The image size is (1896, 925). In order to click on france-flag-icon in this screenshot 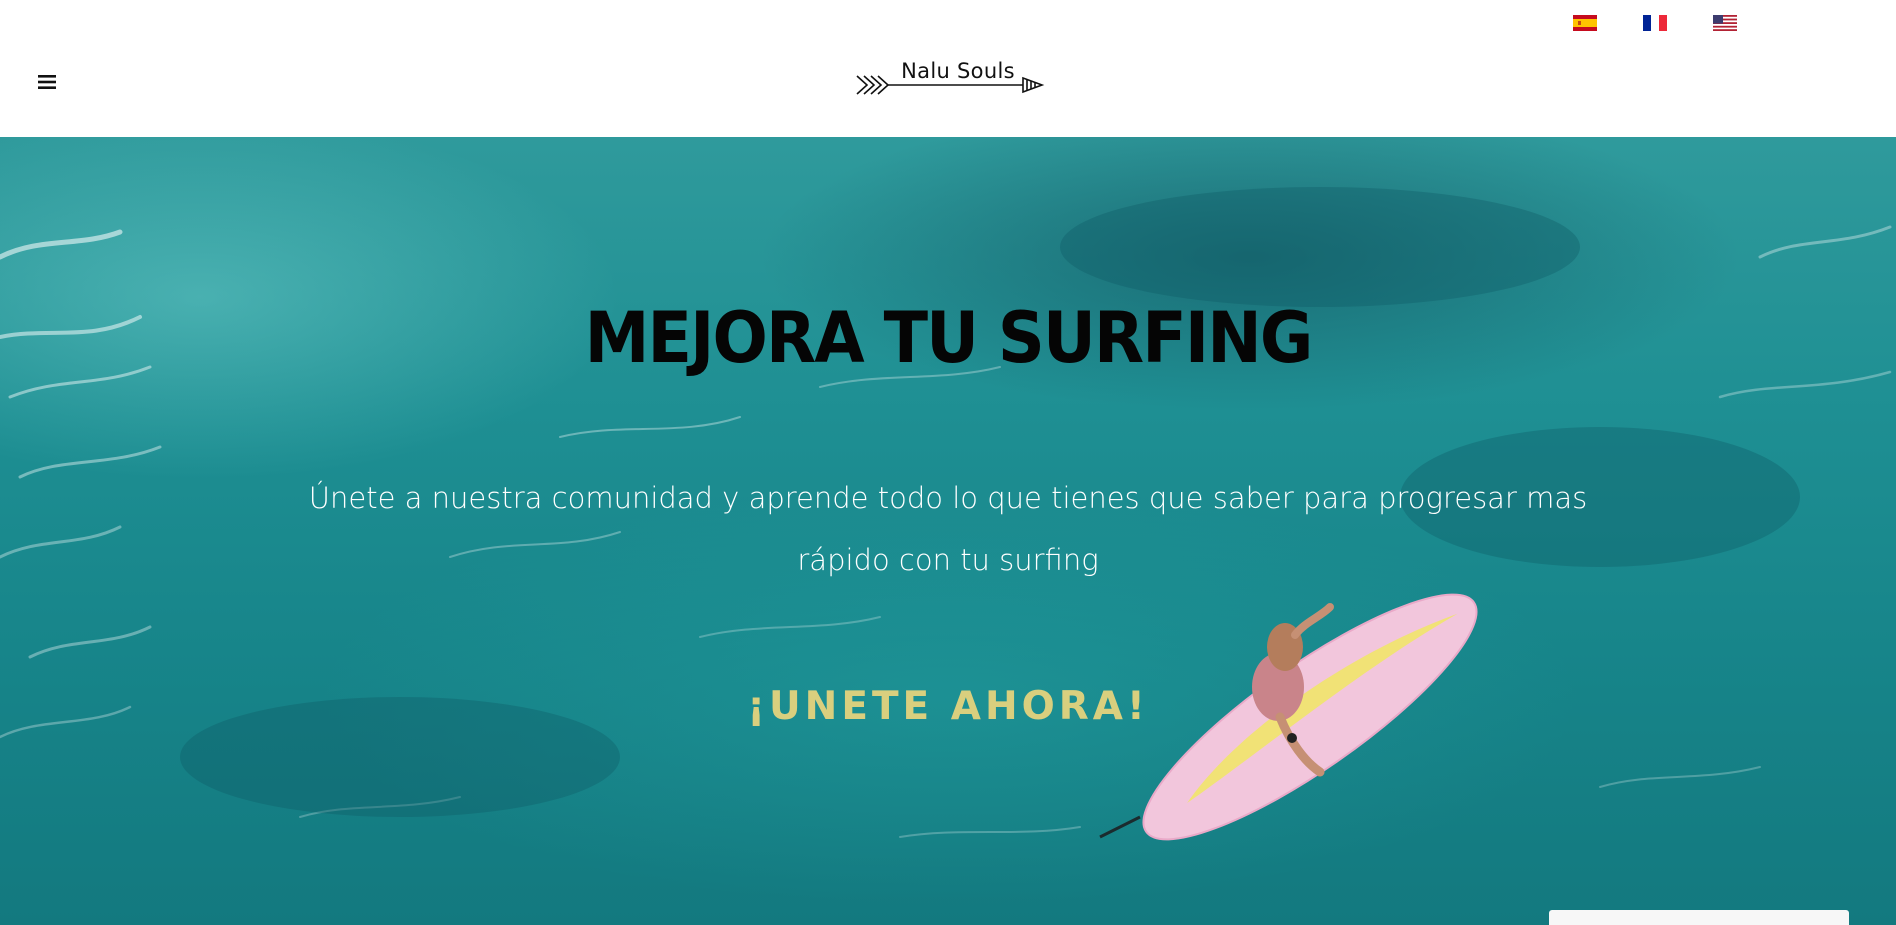, I will do `click(1655, 23)`.